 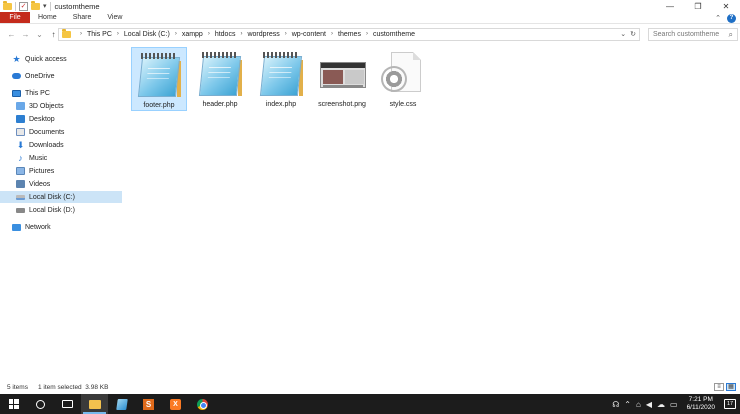 What do you see at coordinates (77, 6) in the screenshot?
I see `window-title: customtheme` at bounding box center [77, 6].